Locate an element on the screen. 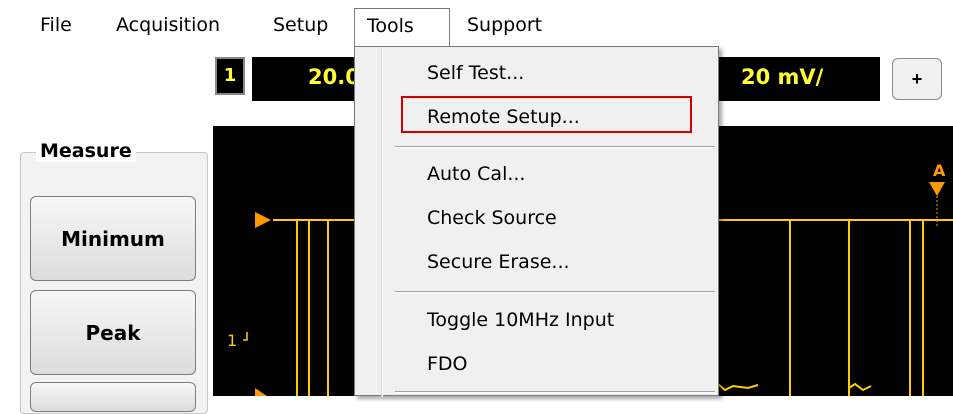  menu-bar: File Acquisition Setup Tools Support is located at coordinates (476, 23).